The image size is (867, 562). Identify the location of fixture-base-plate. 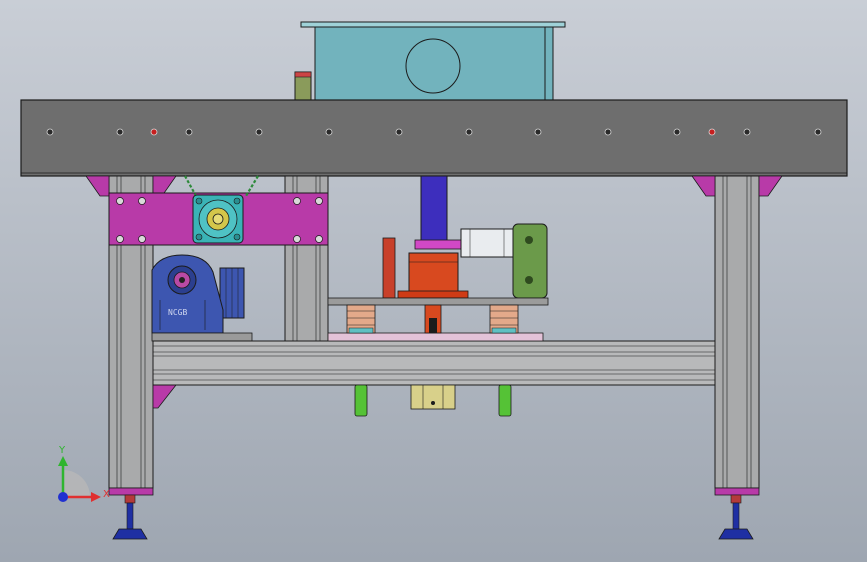
(435, 337).